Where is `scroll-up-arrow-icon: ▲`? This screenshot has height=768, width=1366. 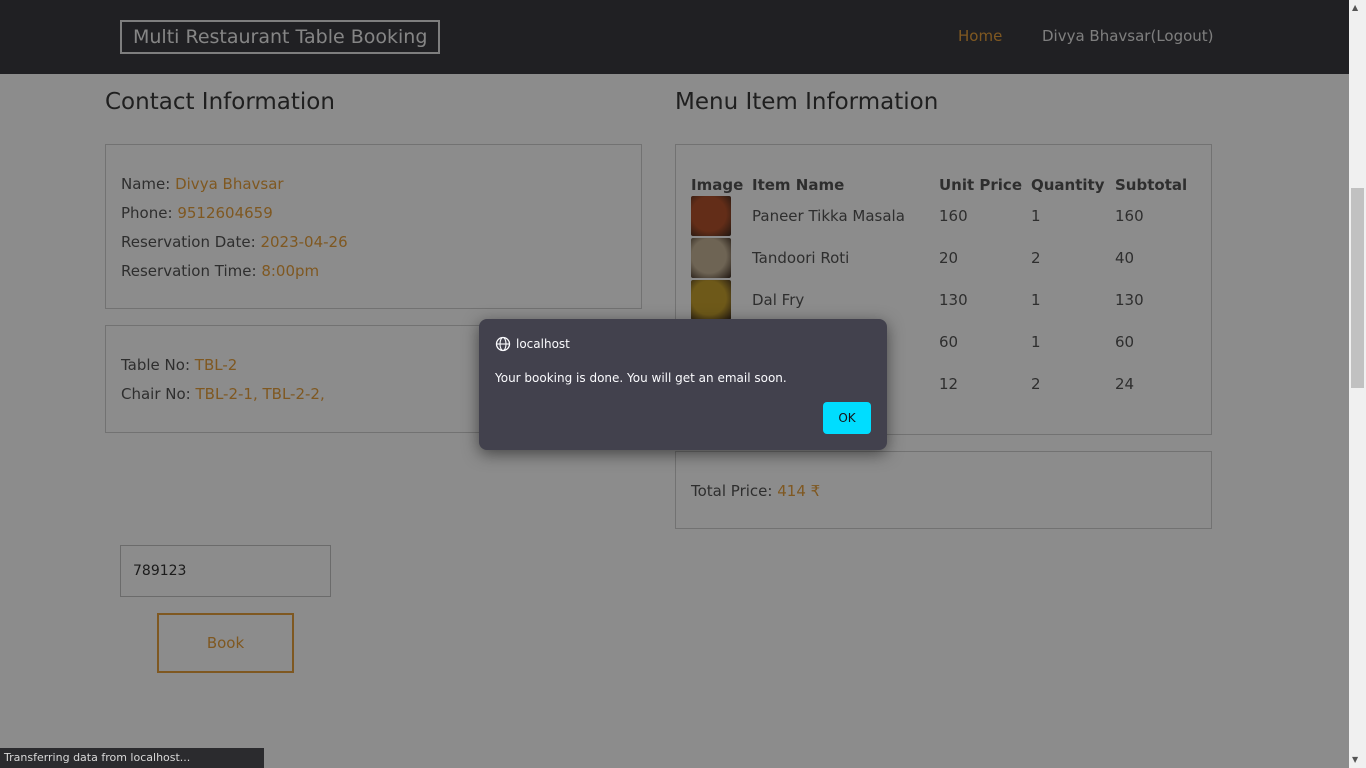
scroll-up-arrow-icon: ▲ is located at coordinates (1355, 7).